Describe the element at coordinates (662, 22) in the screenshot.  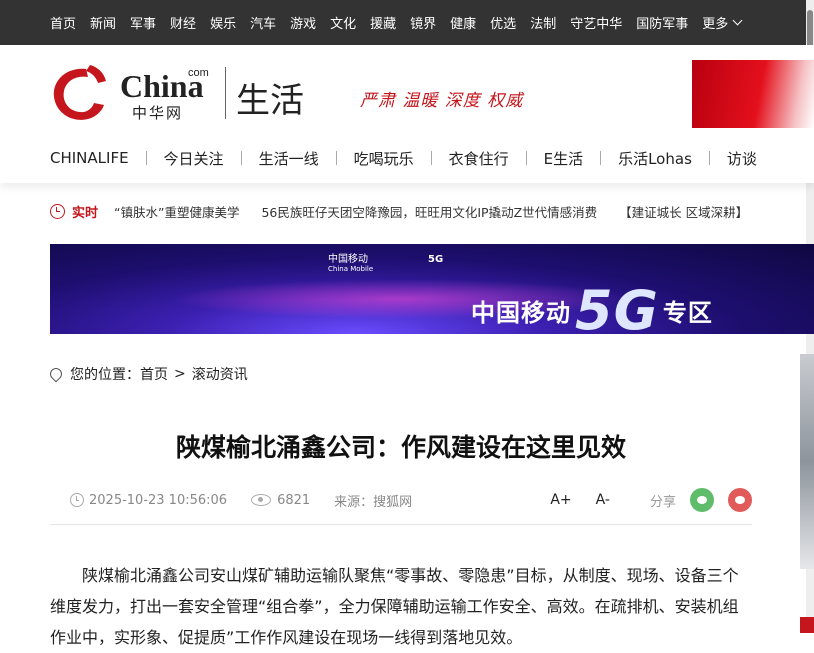
I see `top-nav-item-defense: 国防军事` at that location.